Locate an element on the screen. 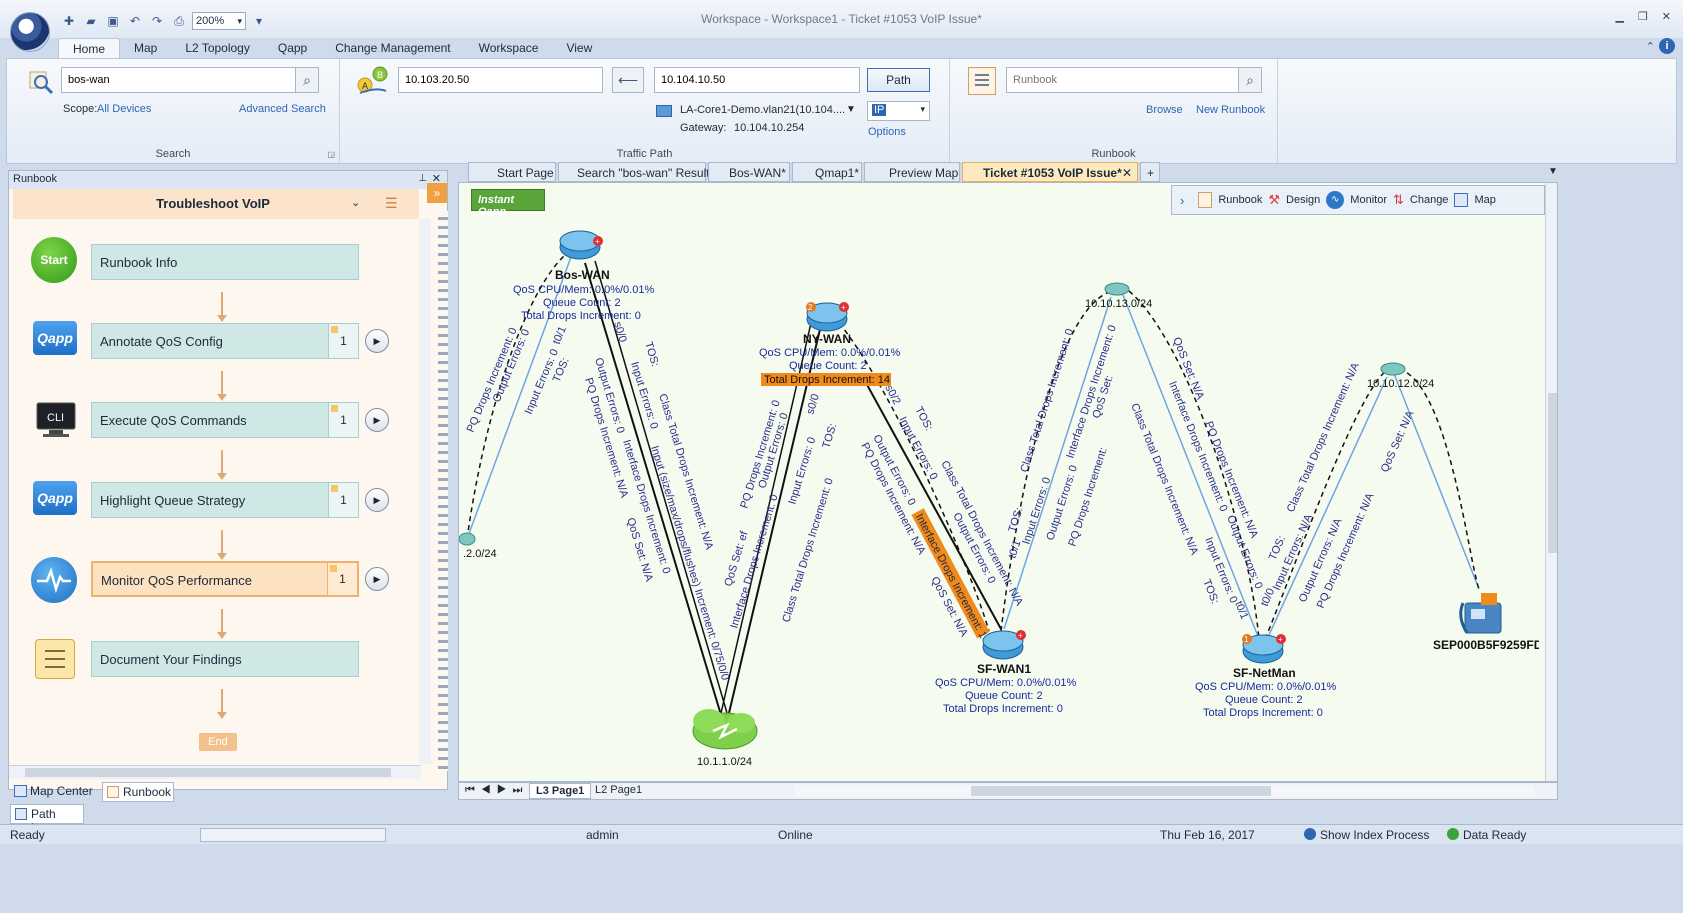  runbook-search-button: ⌕ is located at coordinates (1250, 80).